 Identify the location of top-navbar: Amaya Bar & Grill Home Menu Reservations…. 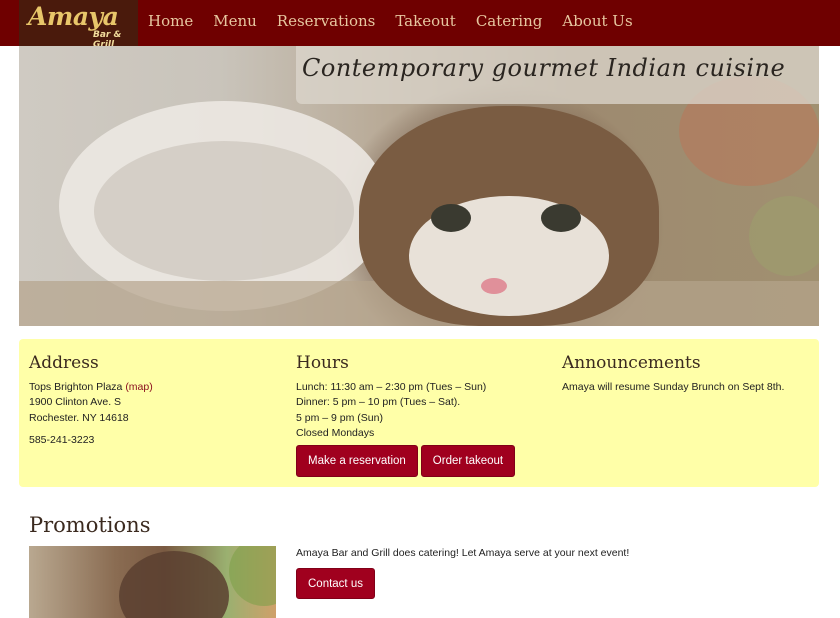
(420, 25).